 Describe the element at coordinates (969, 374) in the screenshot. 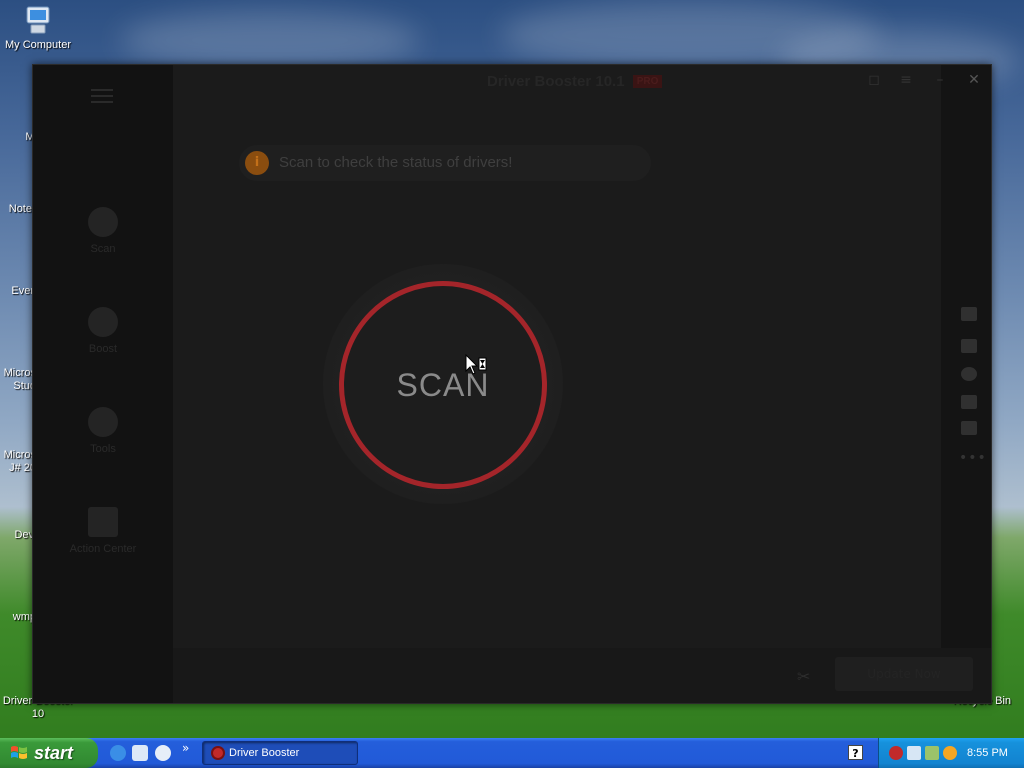

I see `globe-icon` at that location.